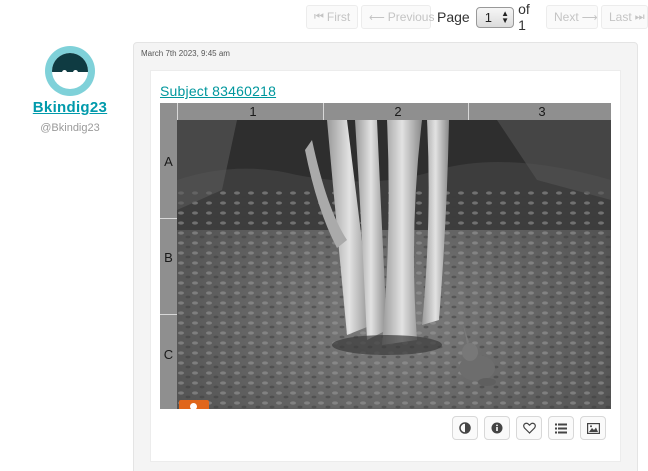 This screenshot has height=471, width=648. What do you see at coordinates (542, 111) in the screenshot?
I see `grid-column-label: 3` at bounding box center [542, 111].